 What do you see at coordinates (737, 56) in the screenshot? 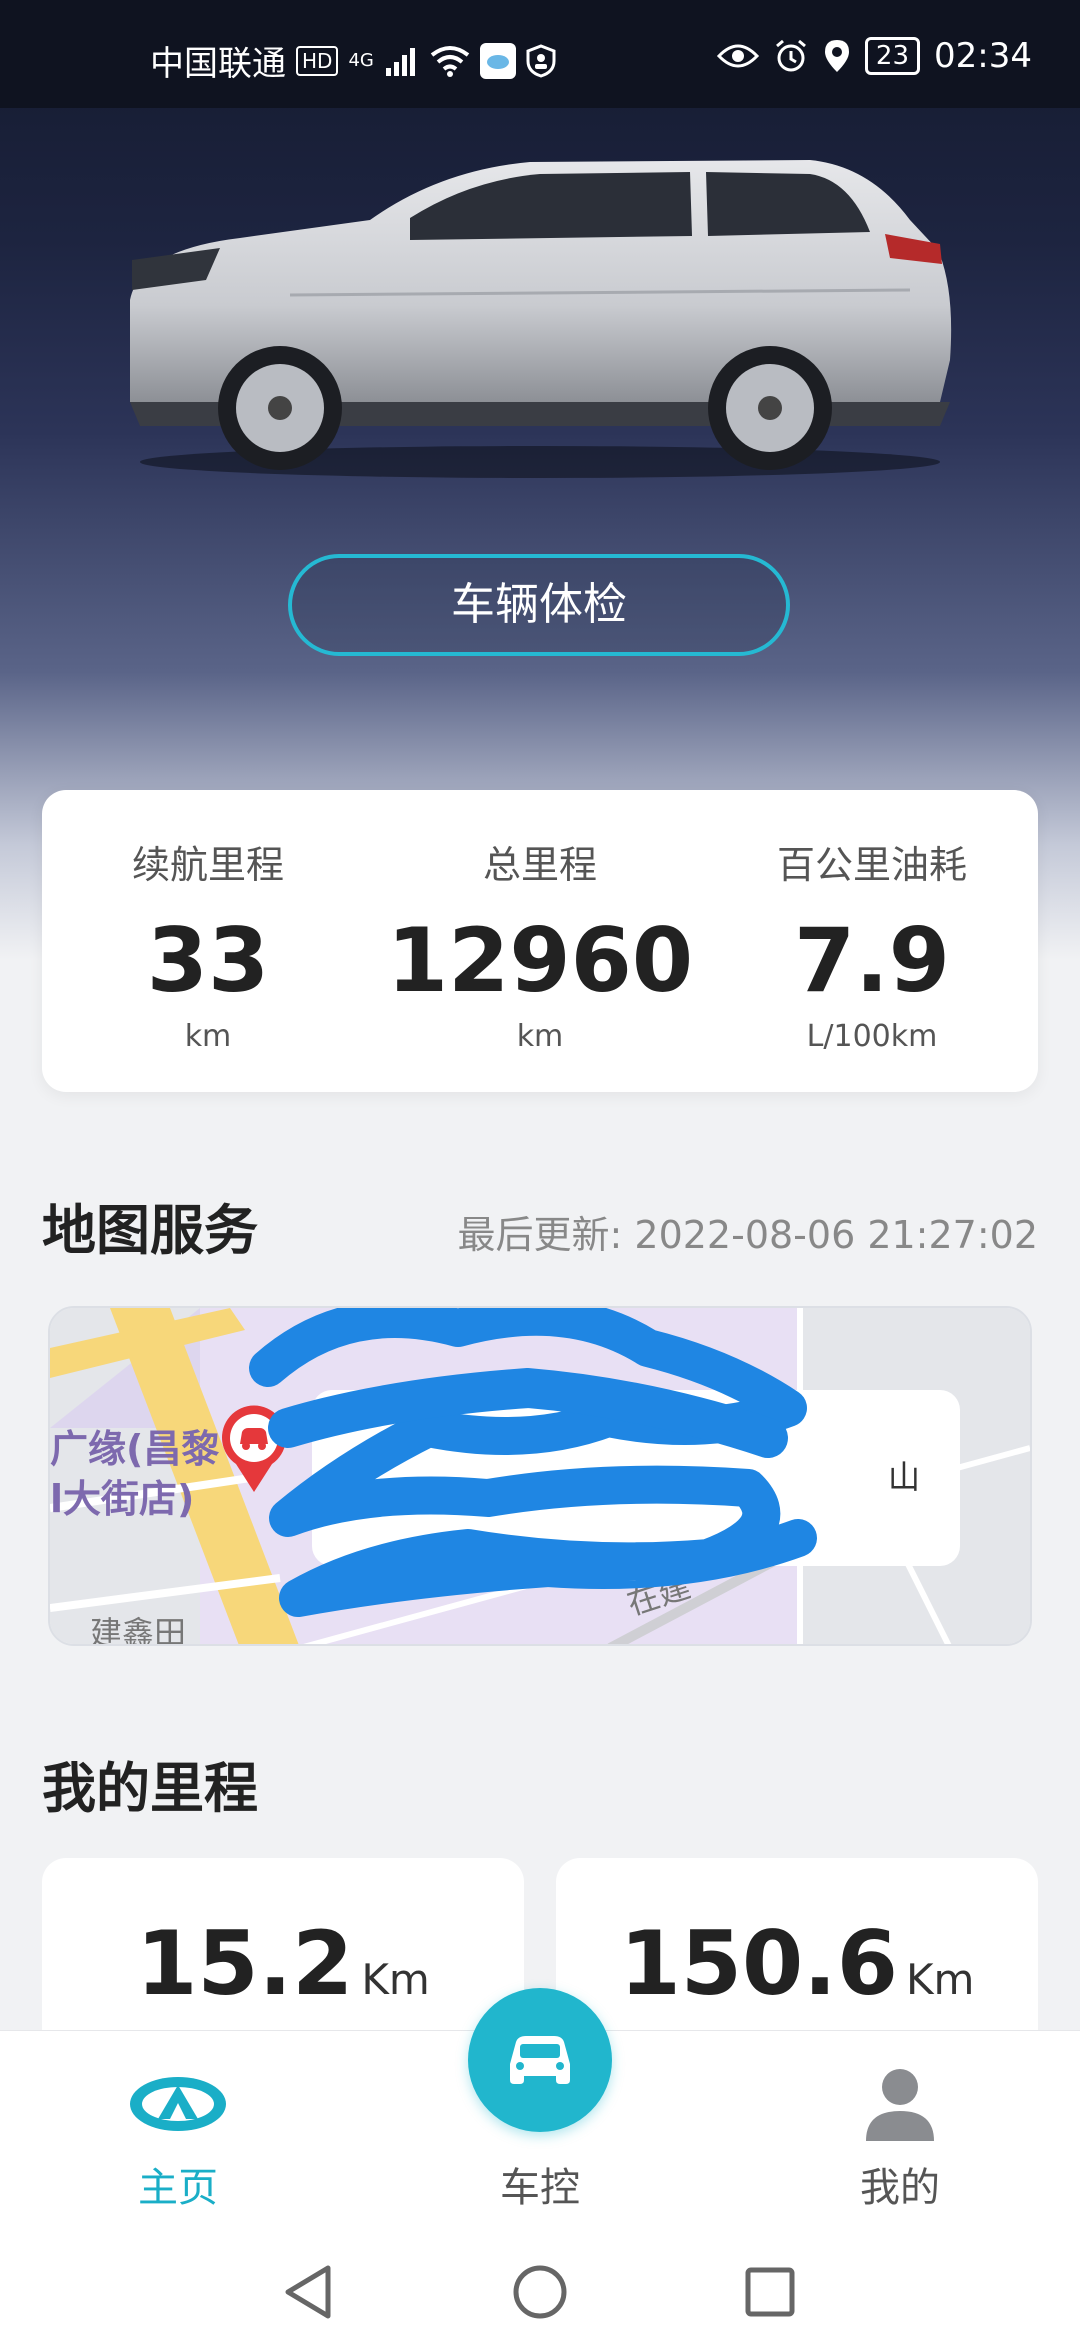
I see `eye-icon` at bounding box center [737, 56].